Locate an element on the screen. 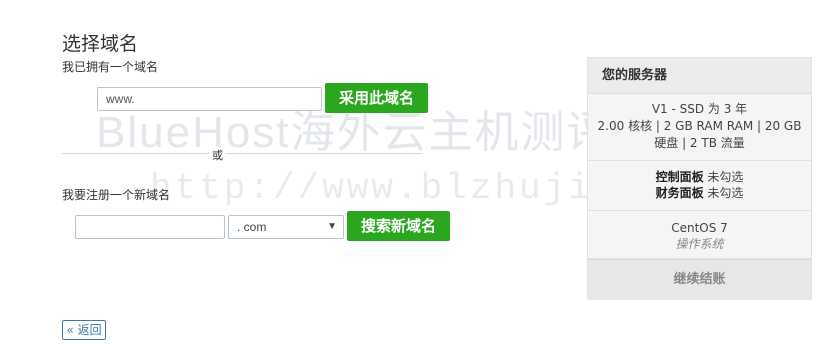  spec-line-plan: V1 - SSD 为 3 年 is located at coordinates (699, 109).